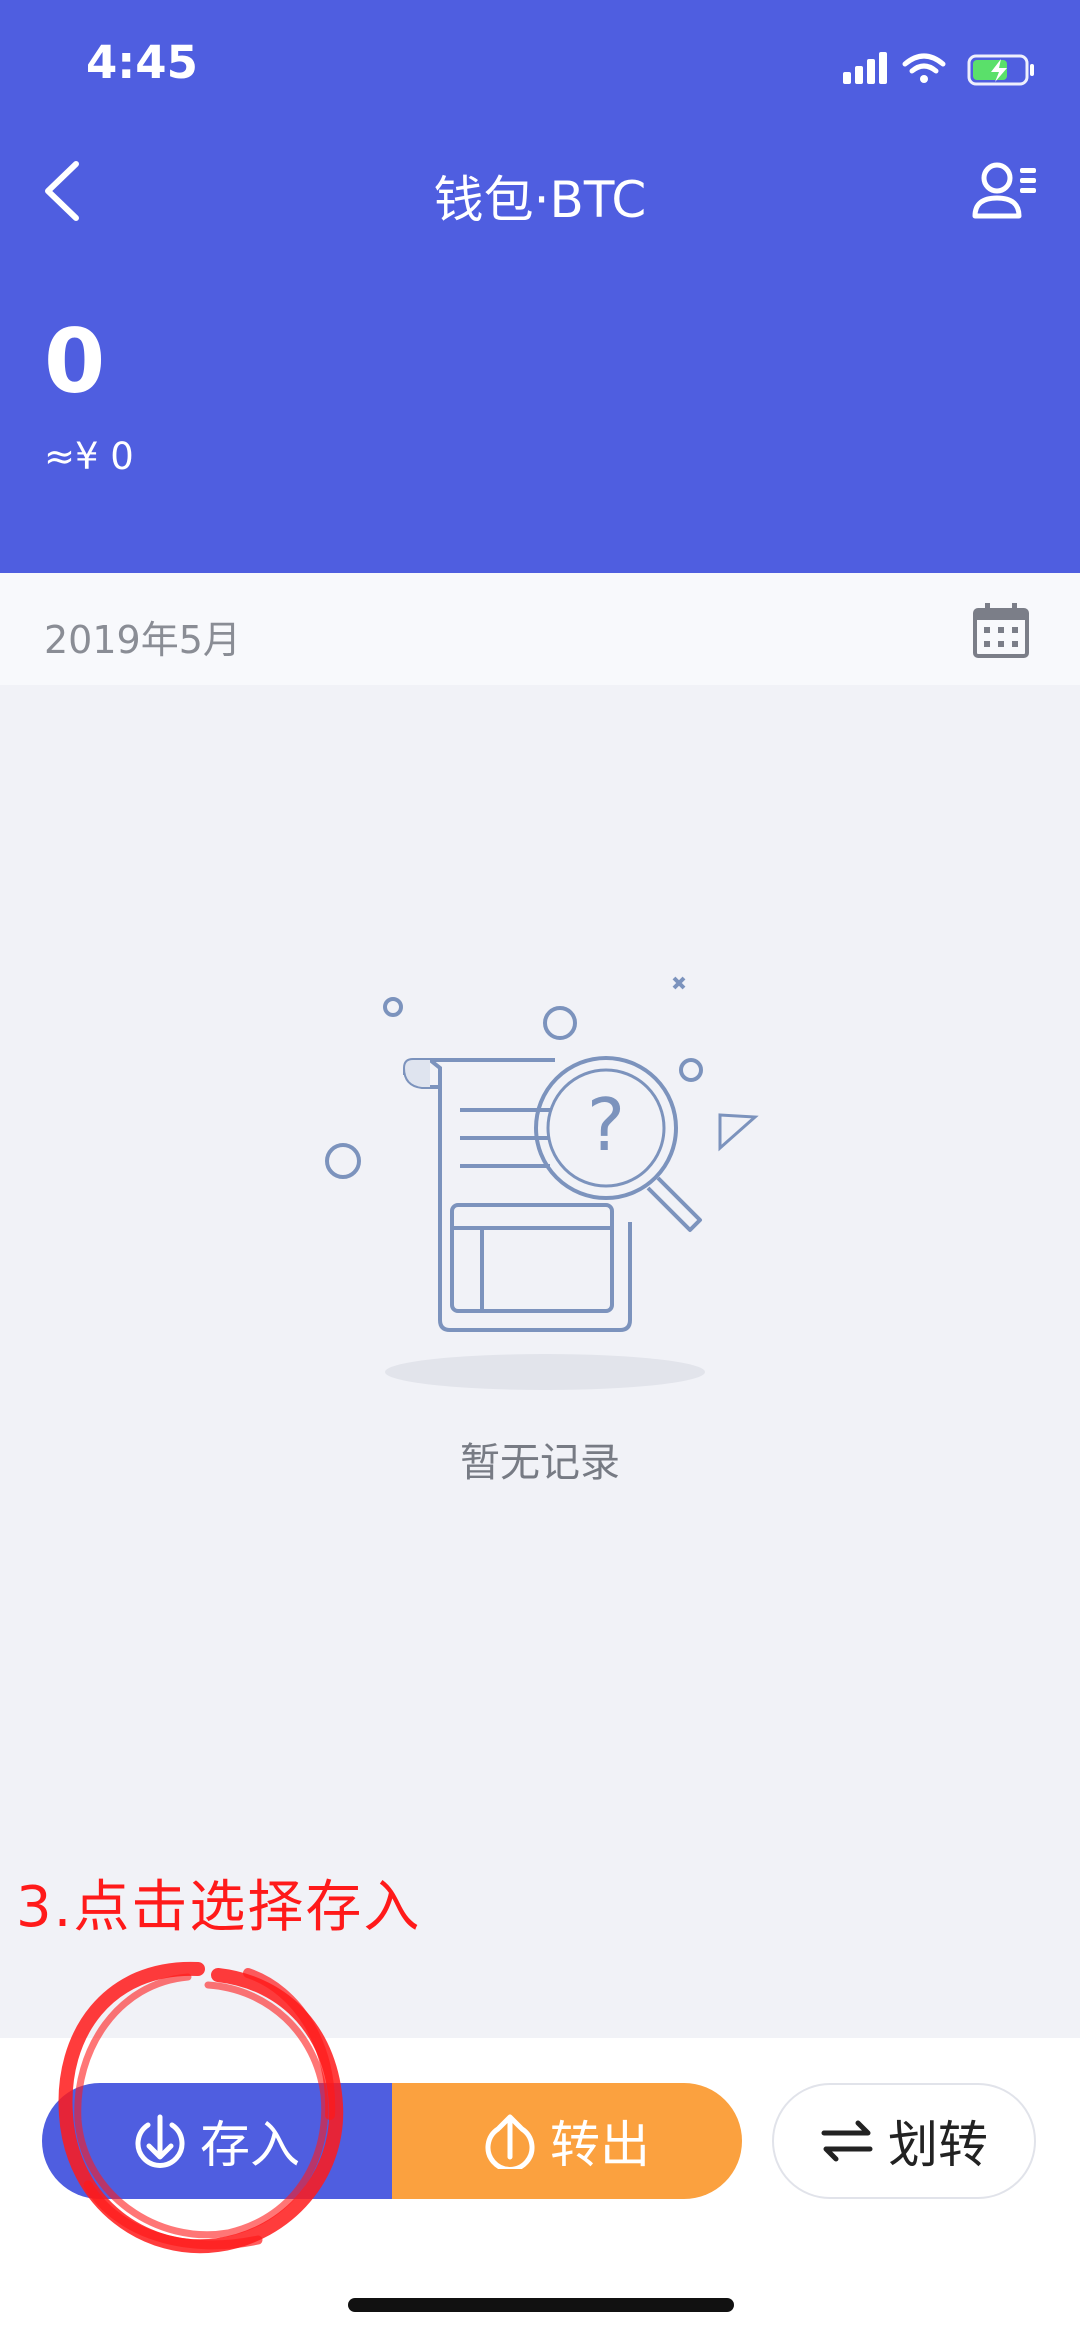 The image size is (1080, 2339). I want to click on wifi-icon, so click(924, 68).